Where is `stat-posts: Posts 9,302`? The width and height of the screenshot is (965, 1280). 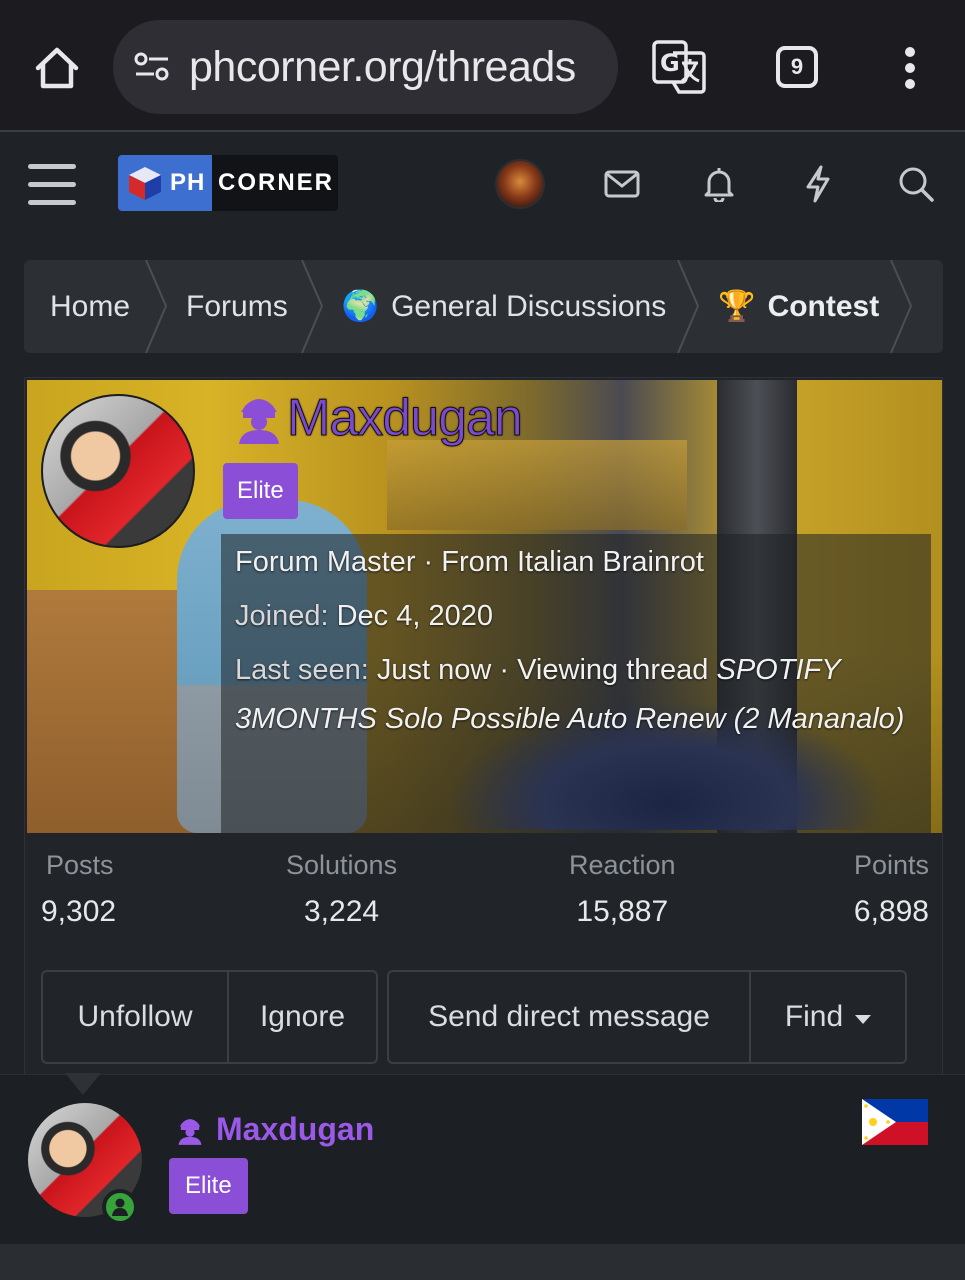 stat-posts: Posts 9,302 is located at coordinates (78, 889).